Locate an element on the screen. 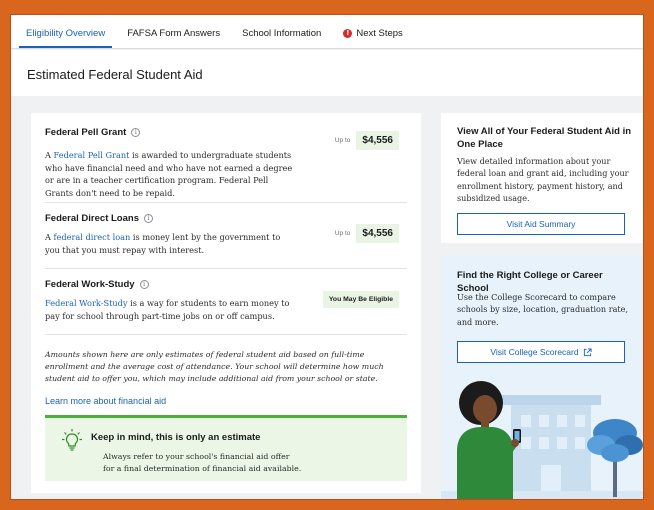 The image size is (654, 510). tab-label: Next Steps is located at coordinates (379, 33).